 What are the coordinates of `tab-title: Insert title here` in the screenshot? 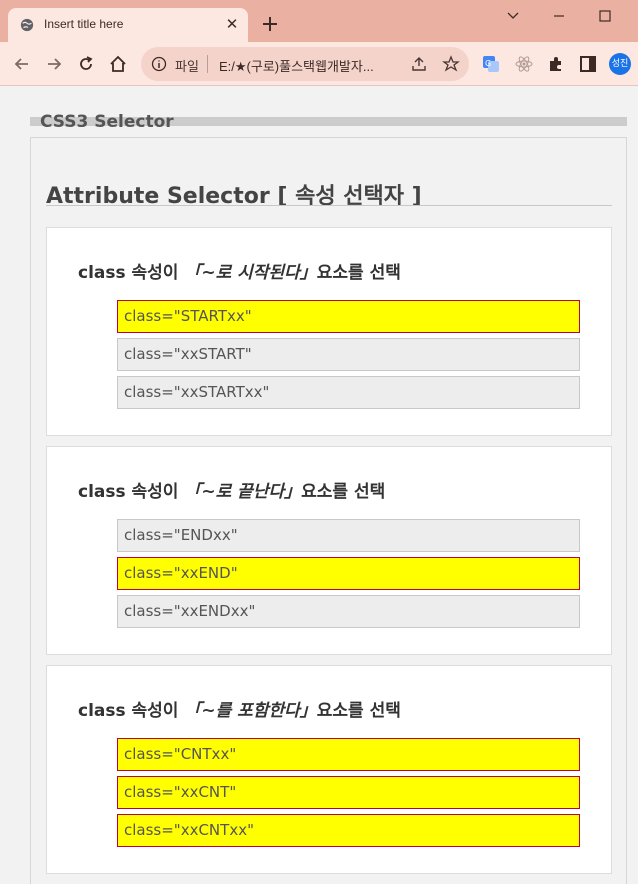 It's located at (84, 24).